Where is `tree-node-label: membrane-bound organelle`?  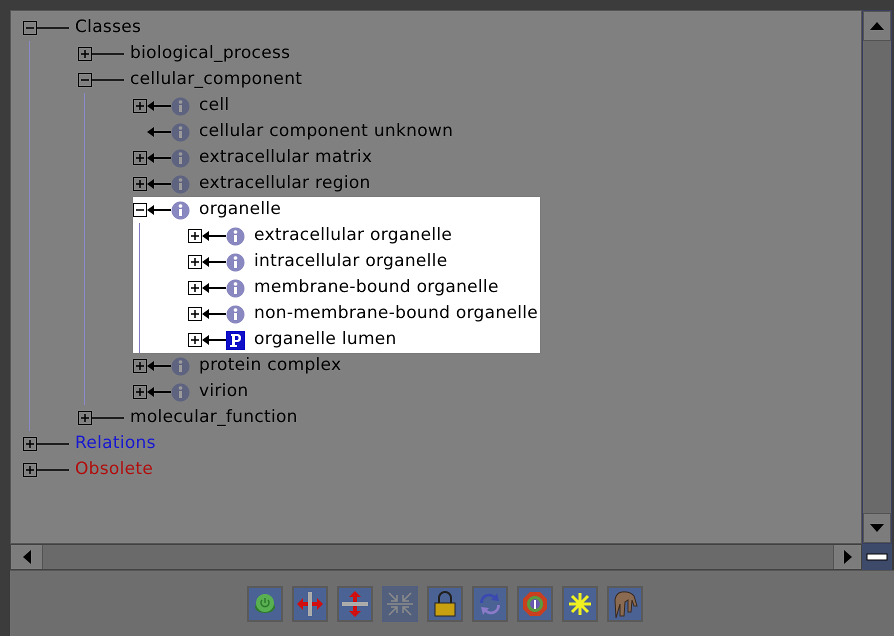
tree-node-label: membrane-bound organelle is located at coordinates (376, 288).